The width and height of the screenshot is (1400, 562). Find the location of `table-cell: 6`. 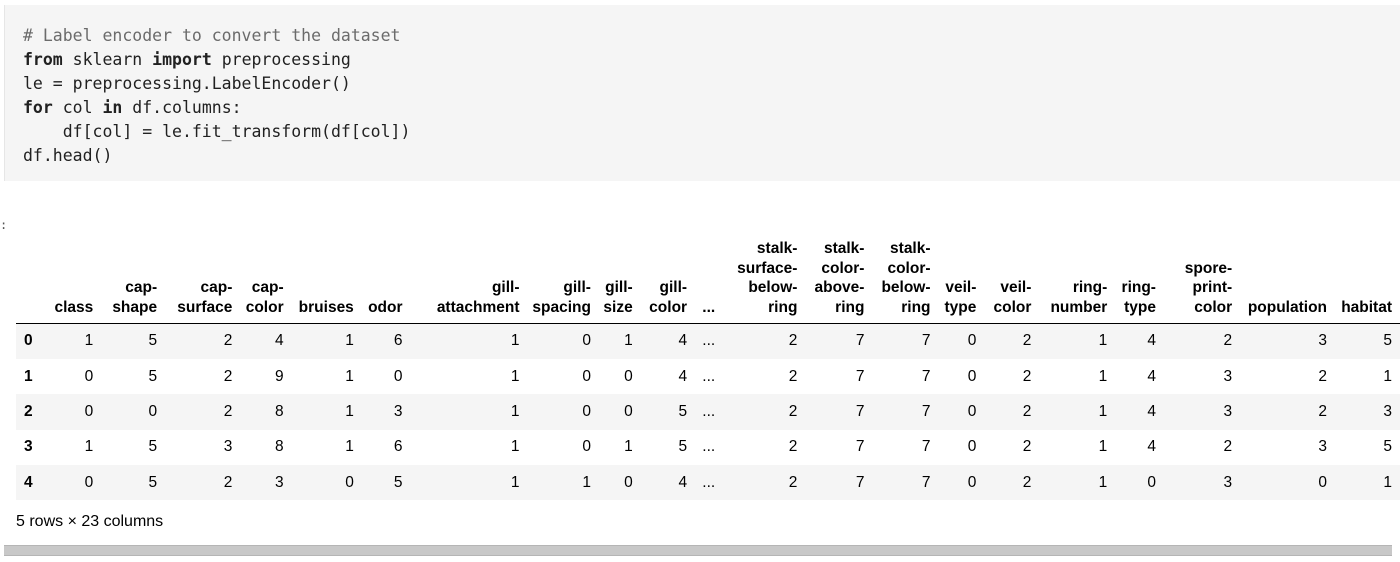

table-cell: 6 is located at coordinates (398, 341).